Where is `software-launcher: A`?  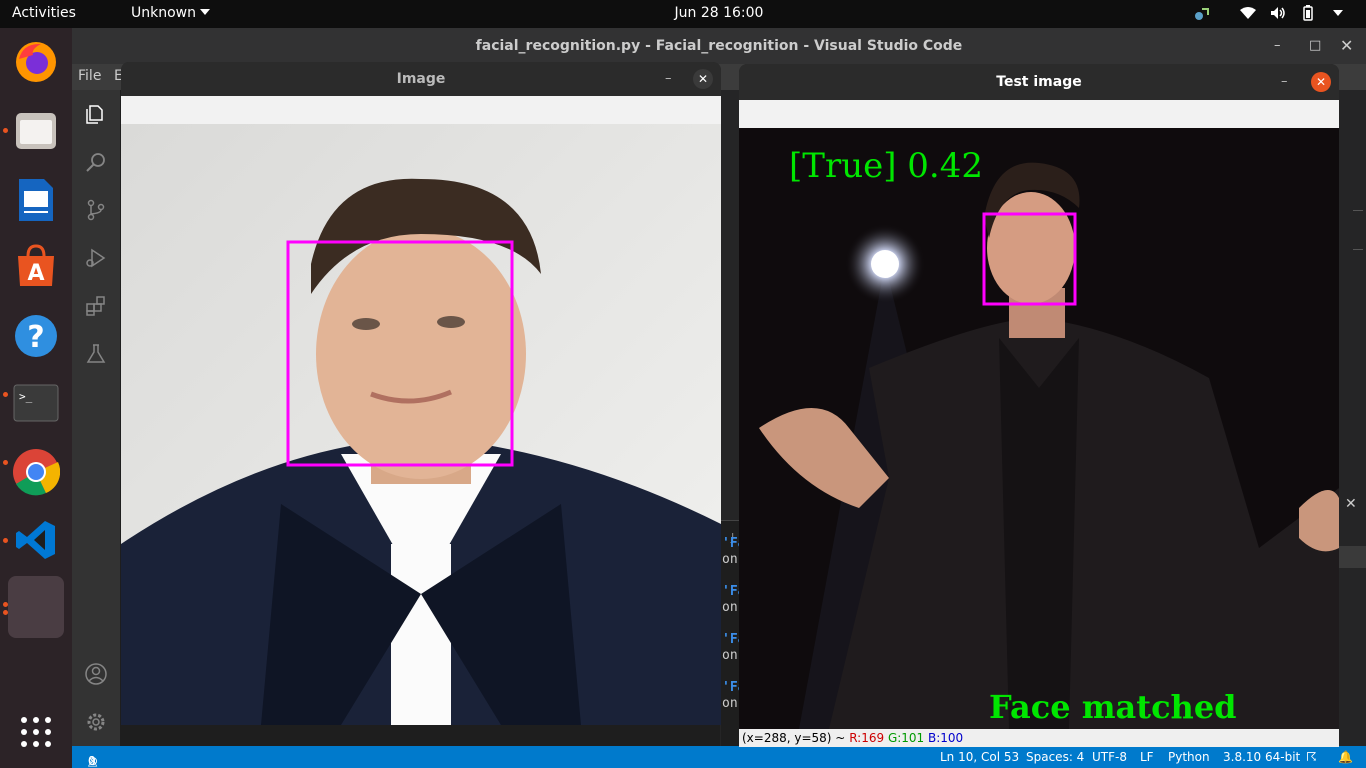 software-launcher: A is located at coordinates (36, 266).